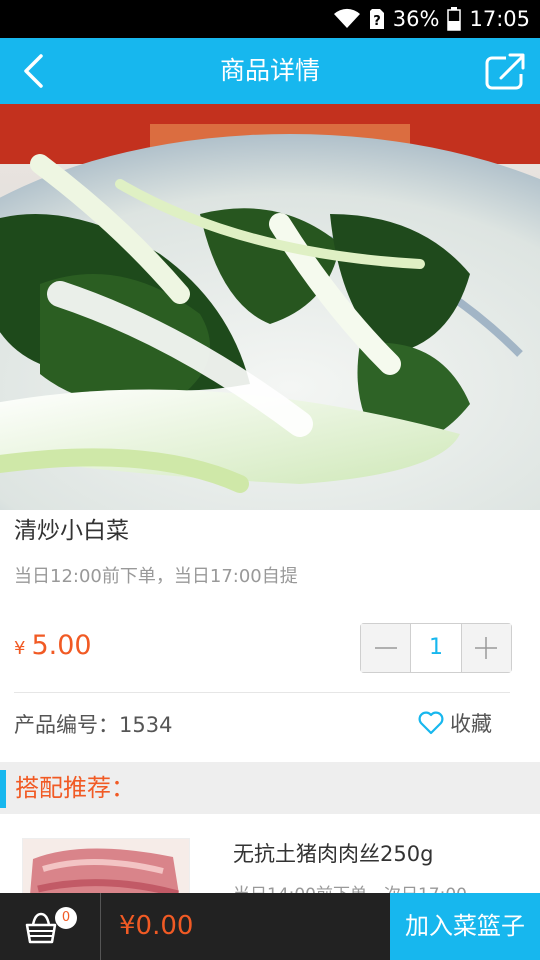  I want to click on quantity-value: 1, so click(436, 648).